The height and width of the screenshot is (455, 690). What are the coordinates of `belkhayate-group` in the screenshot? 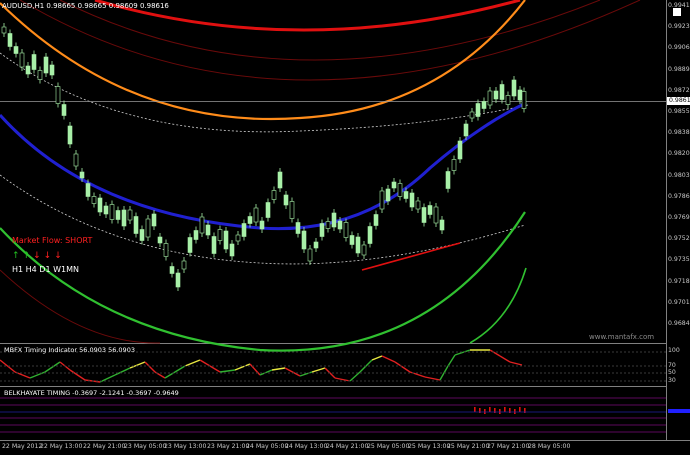 It's located at (500, 410).